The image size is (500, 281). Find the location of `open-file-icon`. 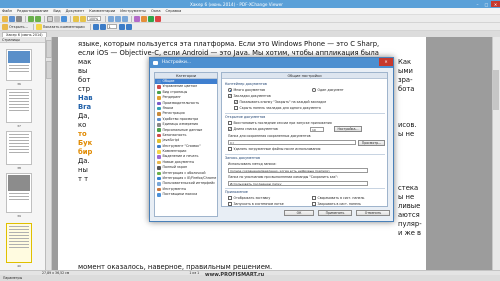

open-file-icon is located at coordinates (5, 26).